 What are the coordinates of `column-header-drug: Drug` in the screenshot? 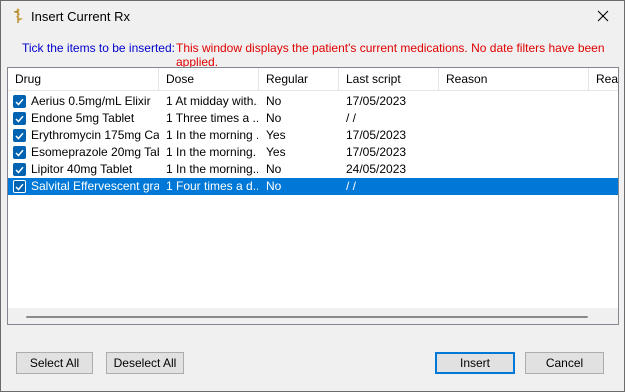 It's located at (83, 79).